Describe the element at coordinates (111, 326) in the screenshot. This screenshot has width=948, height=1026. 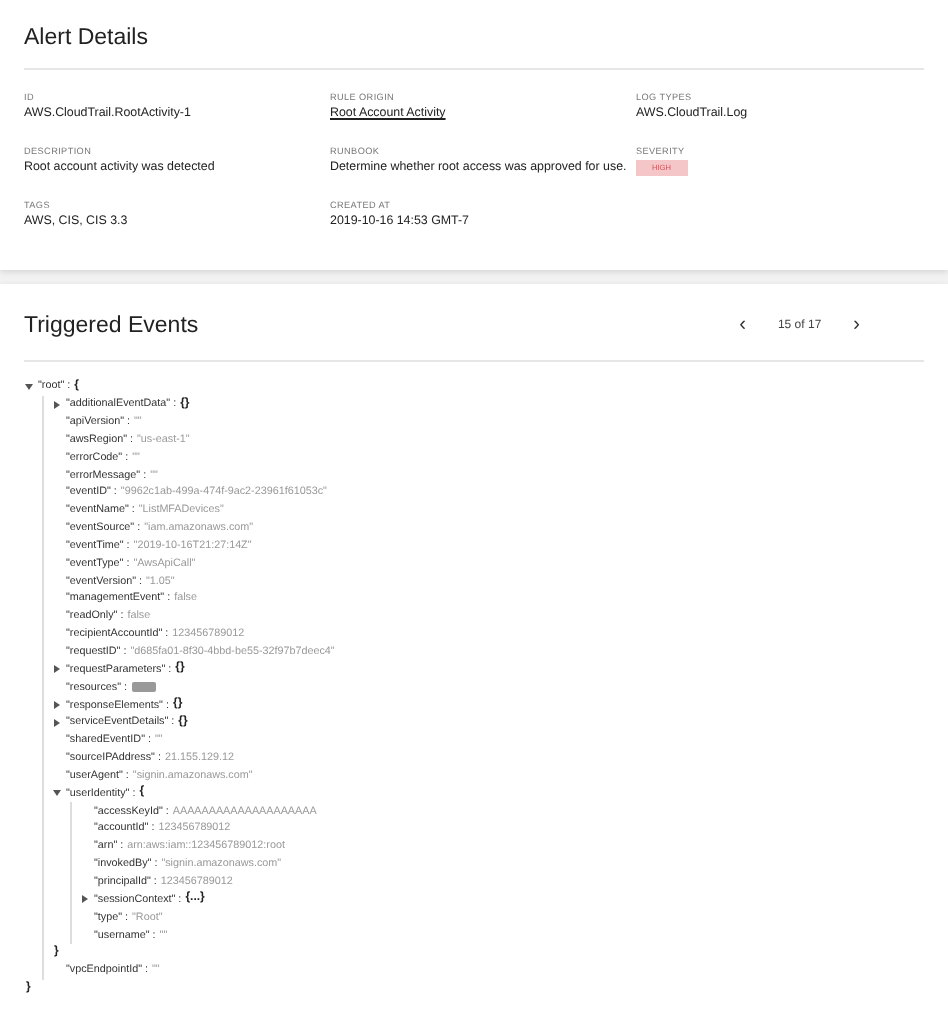
I see `section-title: Triggered Events` at that location.